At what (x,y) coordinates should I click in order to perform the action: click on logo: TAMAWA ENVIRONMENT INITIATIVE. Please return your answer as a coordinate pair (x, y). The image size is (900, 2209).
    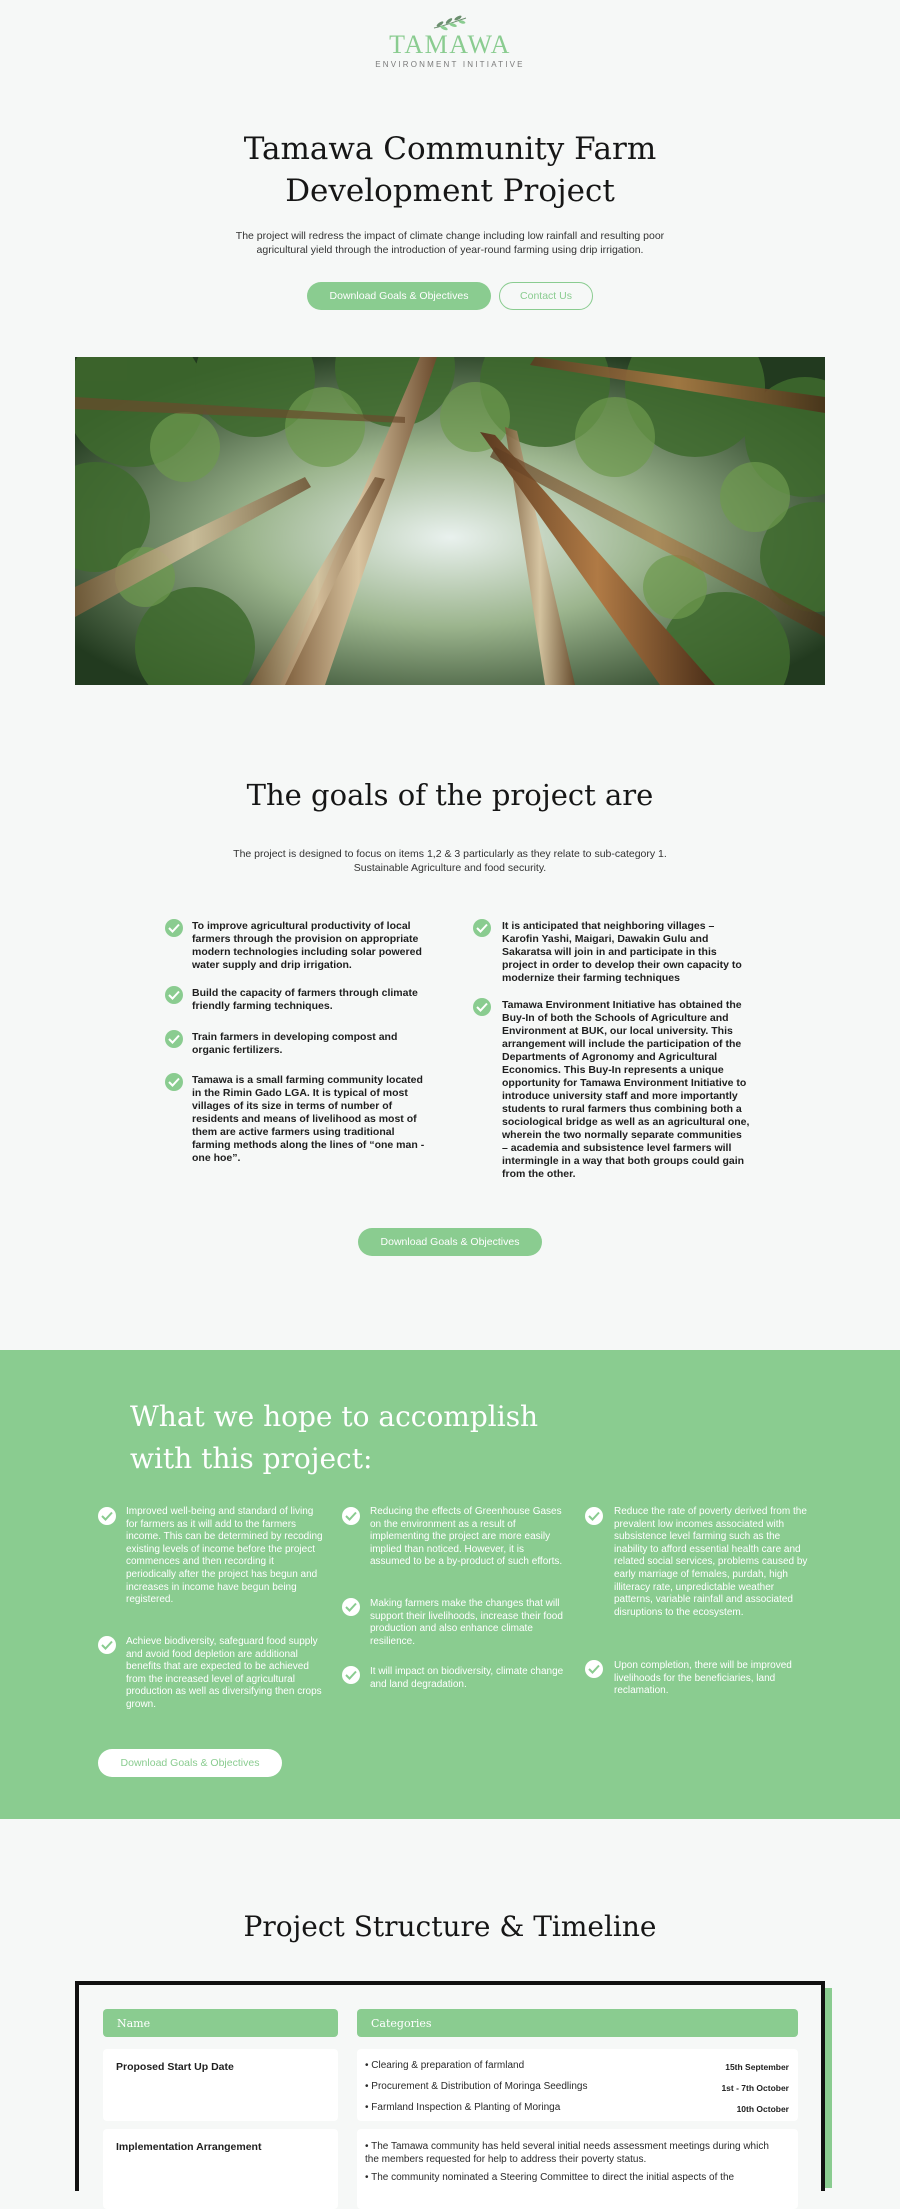
    Looking at the image, I should click on (450, 41).